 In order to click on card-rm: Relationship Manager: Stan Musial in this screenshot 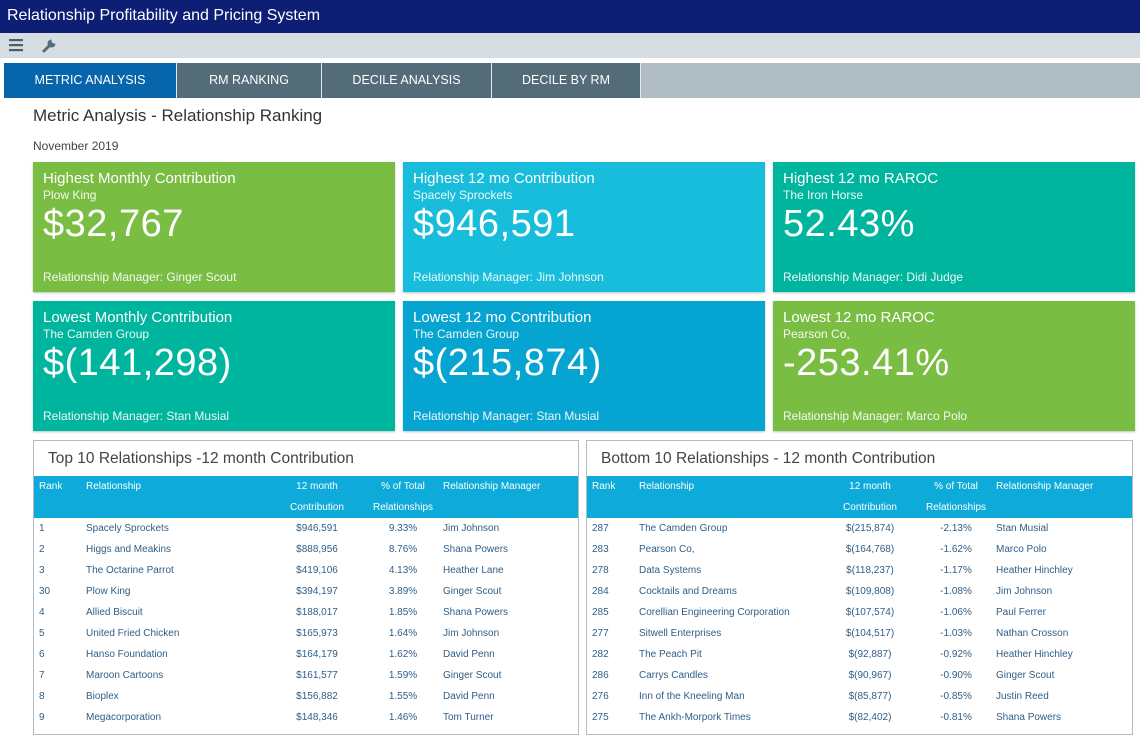, I will do `click(136, 416)`.